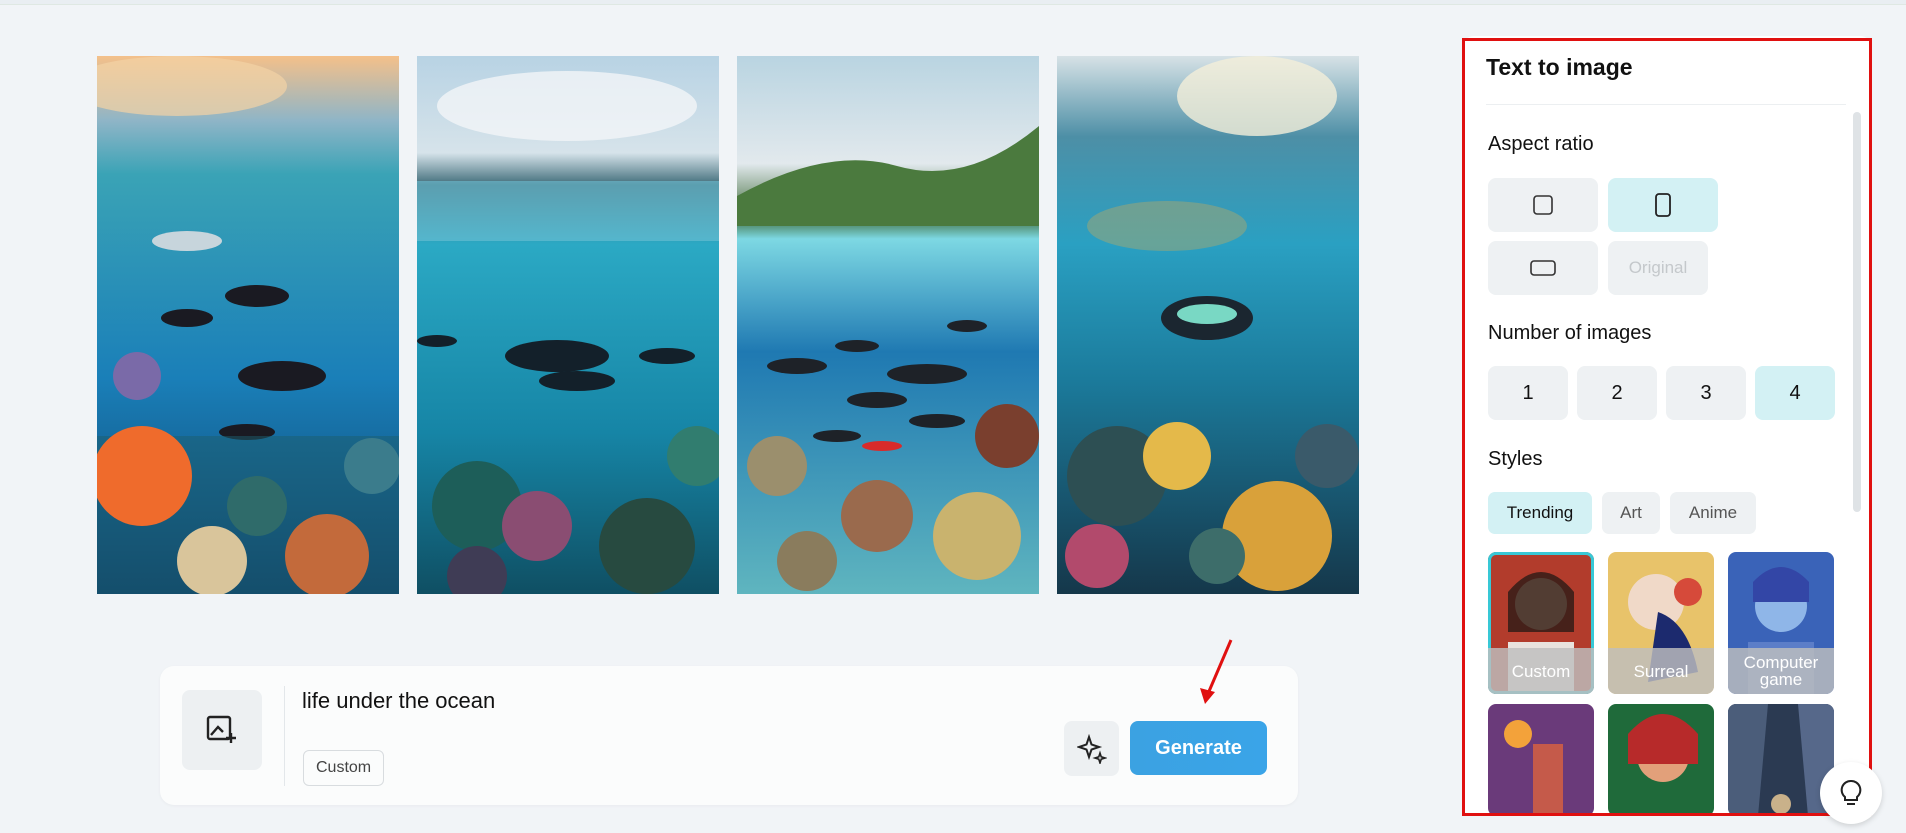  I want to click on style-card-label: Computer game, so click(1781, 671).